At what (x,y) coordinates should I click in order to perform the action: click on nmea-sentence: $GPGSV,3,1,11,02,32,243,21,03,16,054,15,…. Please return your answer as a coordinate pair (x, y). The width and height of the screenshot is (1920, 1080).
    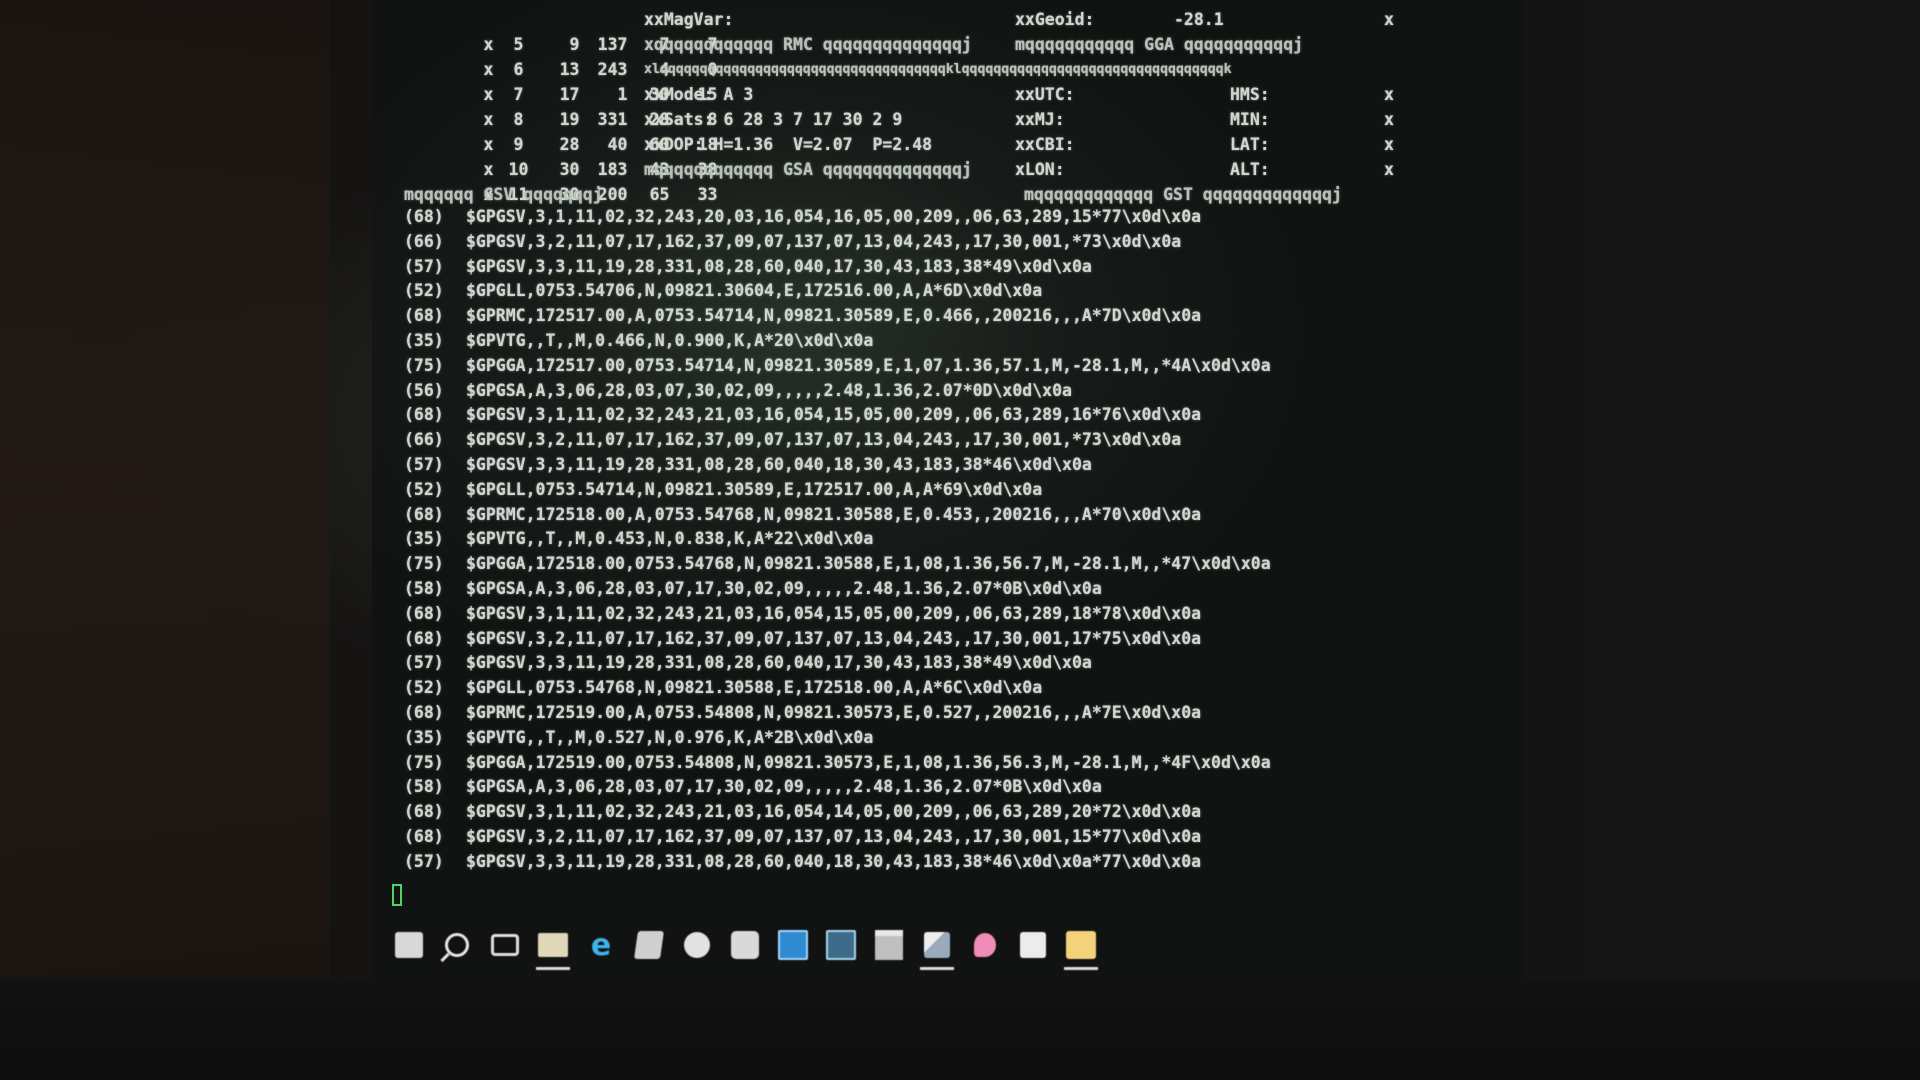
    Looking at the image, I should click on (834, 415).